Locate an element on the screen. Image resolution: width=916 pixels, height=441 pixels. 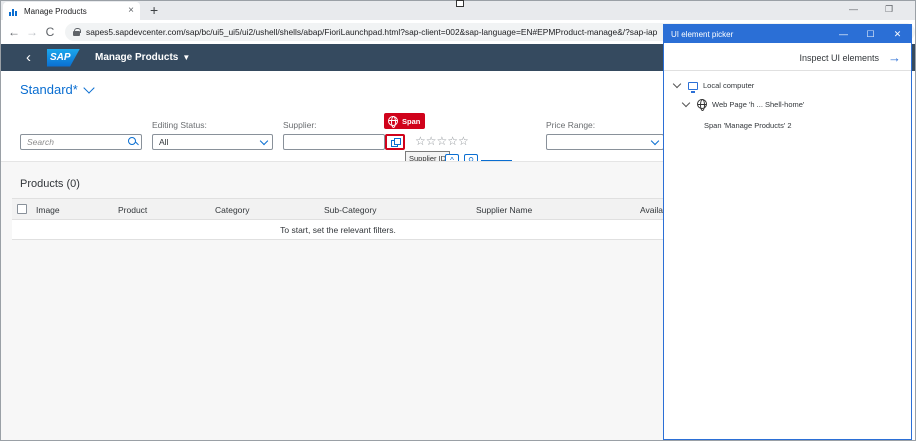
search-icon is located at coordinates (133, 142).